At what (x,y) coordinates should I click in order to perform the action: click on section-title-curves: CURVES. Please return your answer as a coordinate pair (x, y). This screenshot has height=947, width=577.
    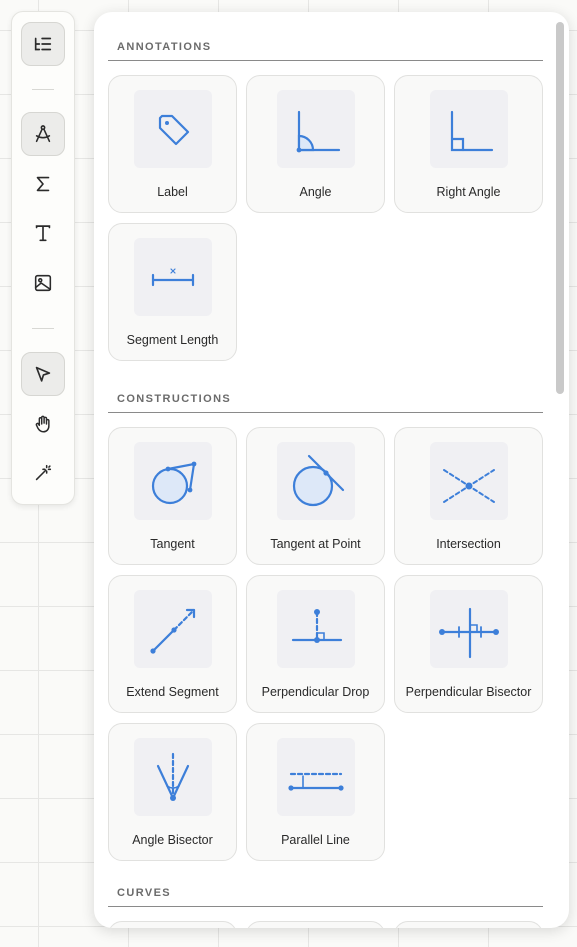
    Looking at the image, I should click on (325, 897).